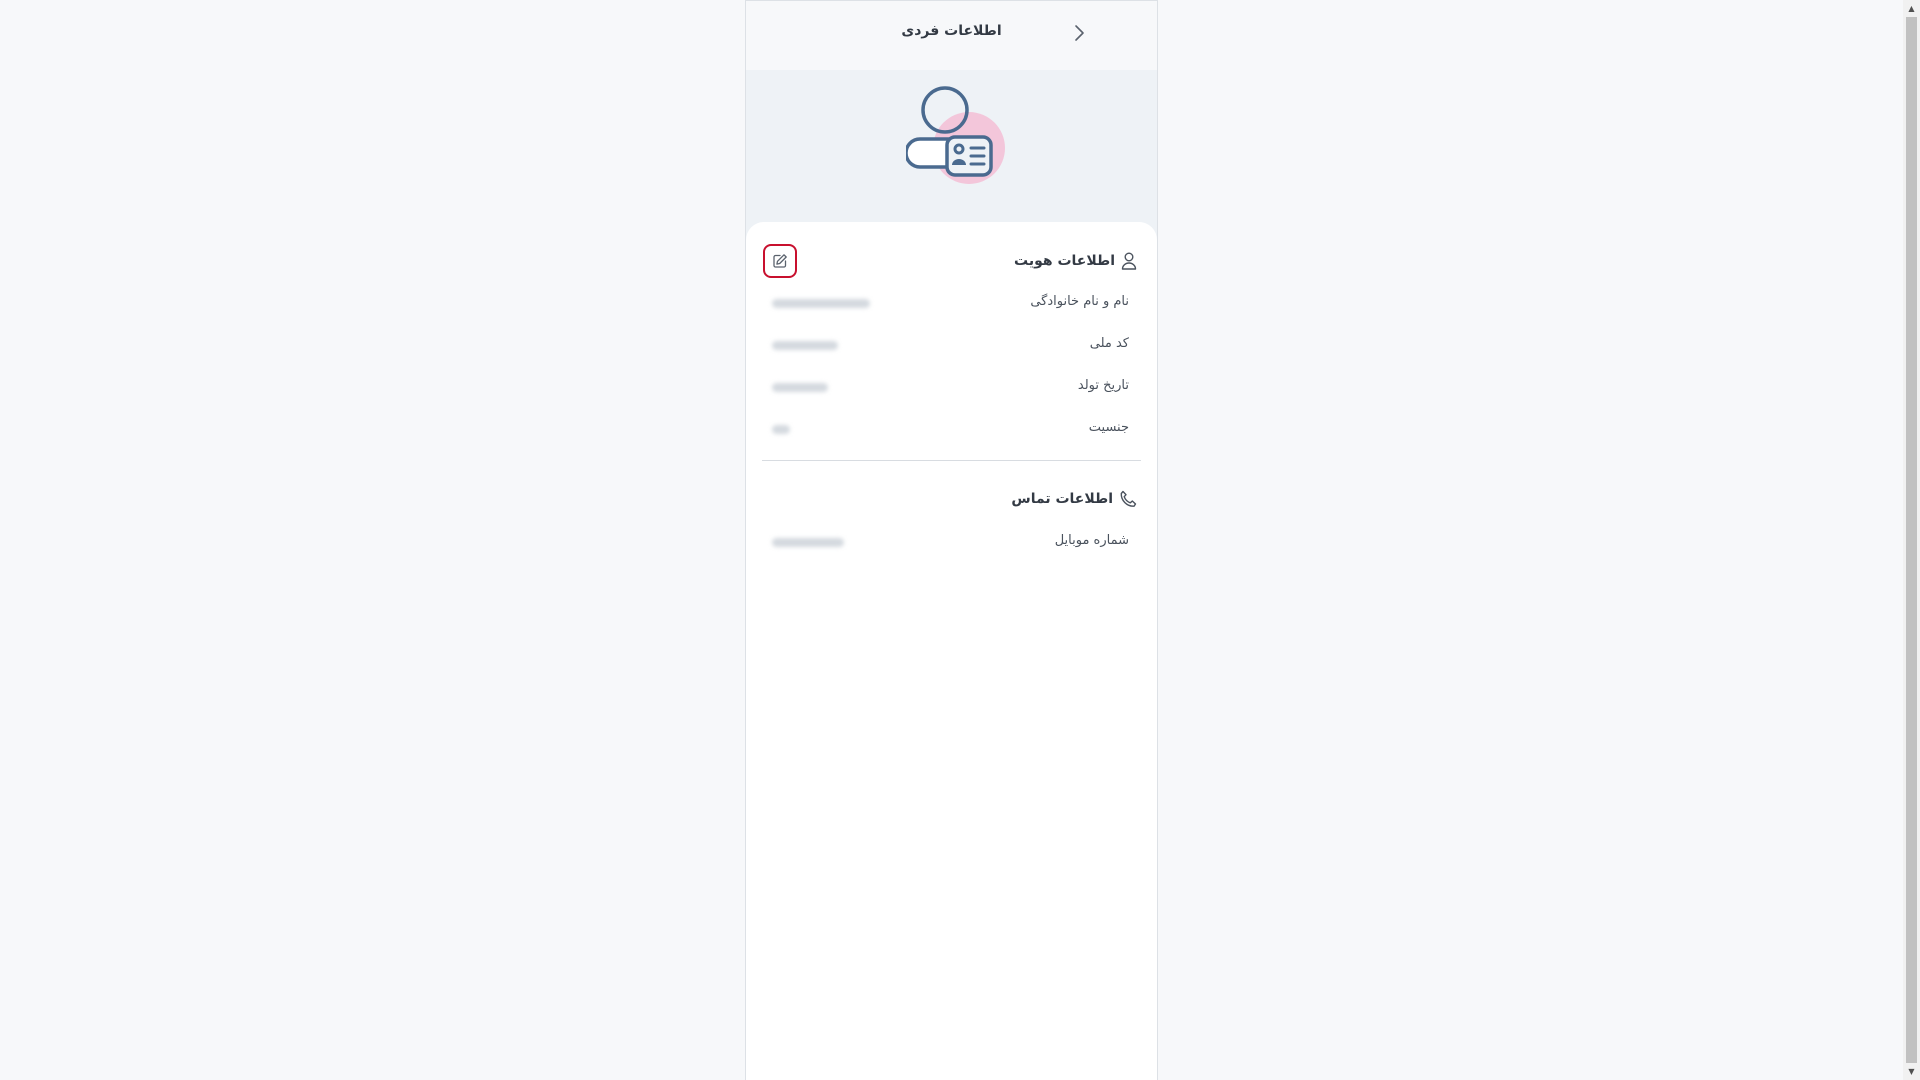 This screenshot has width=1920, height=1080. I want to click on field-label: تاریخ تولد, so click(1103, 385).